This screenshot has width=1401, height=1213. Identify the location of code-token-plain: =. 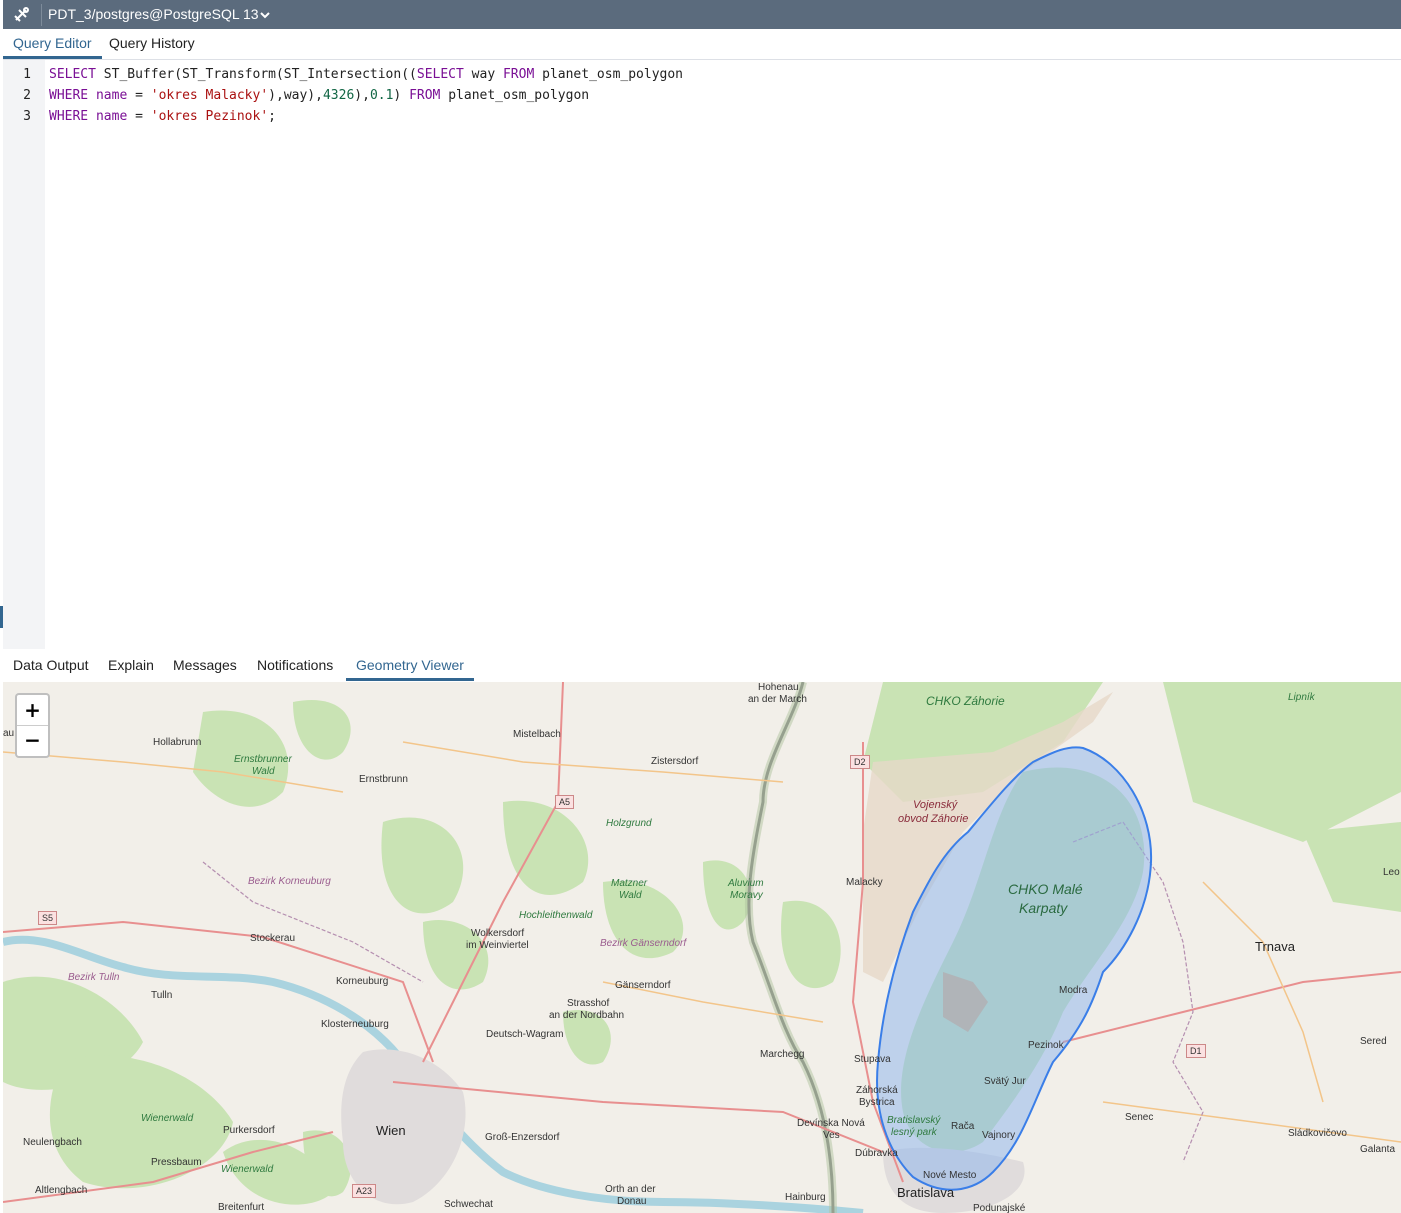
(139, 116).